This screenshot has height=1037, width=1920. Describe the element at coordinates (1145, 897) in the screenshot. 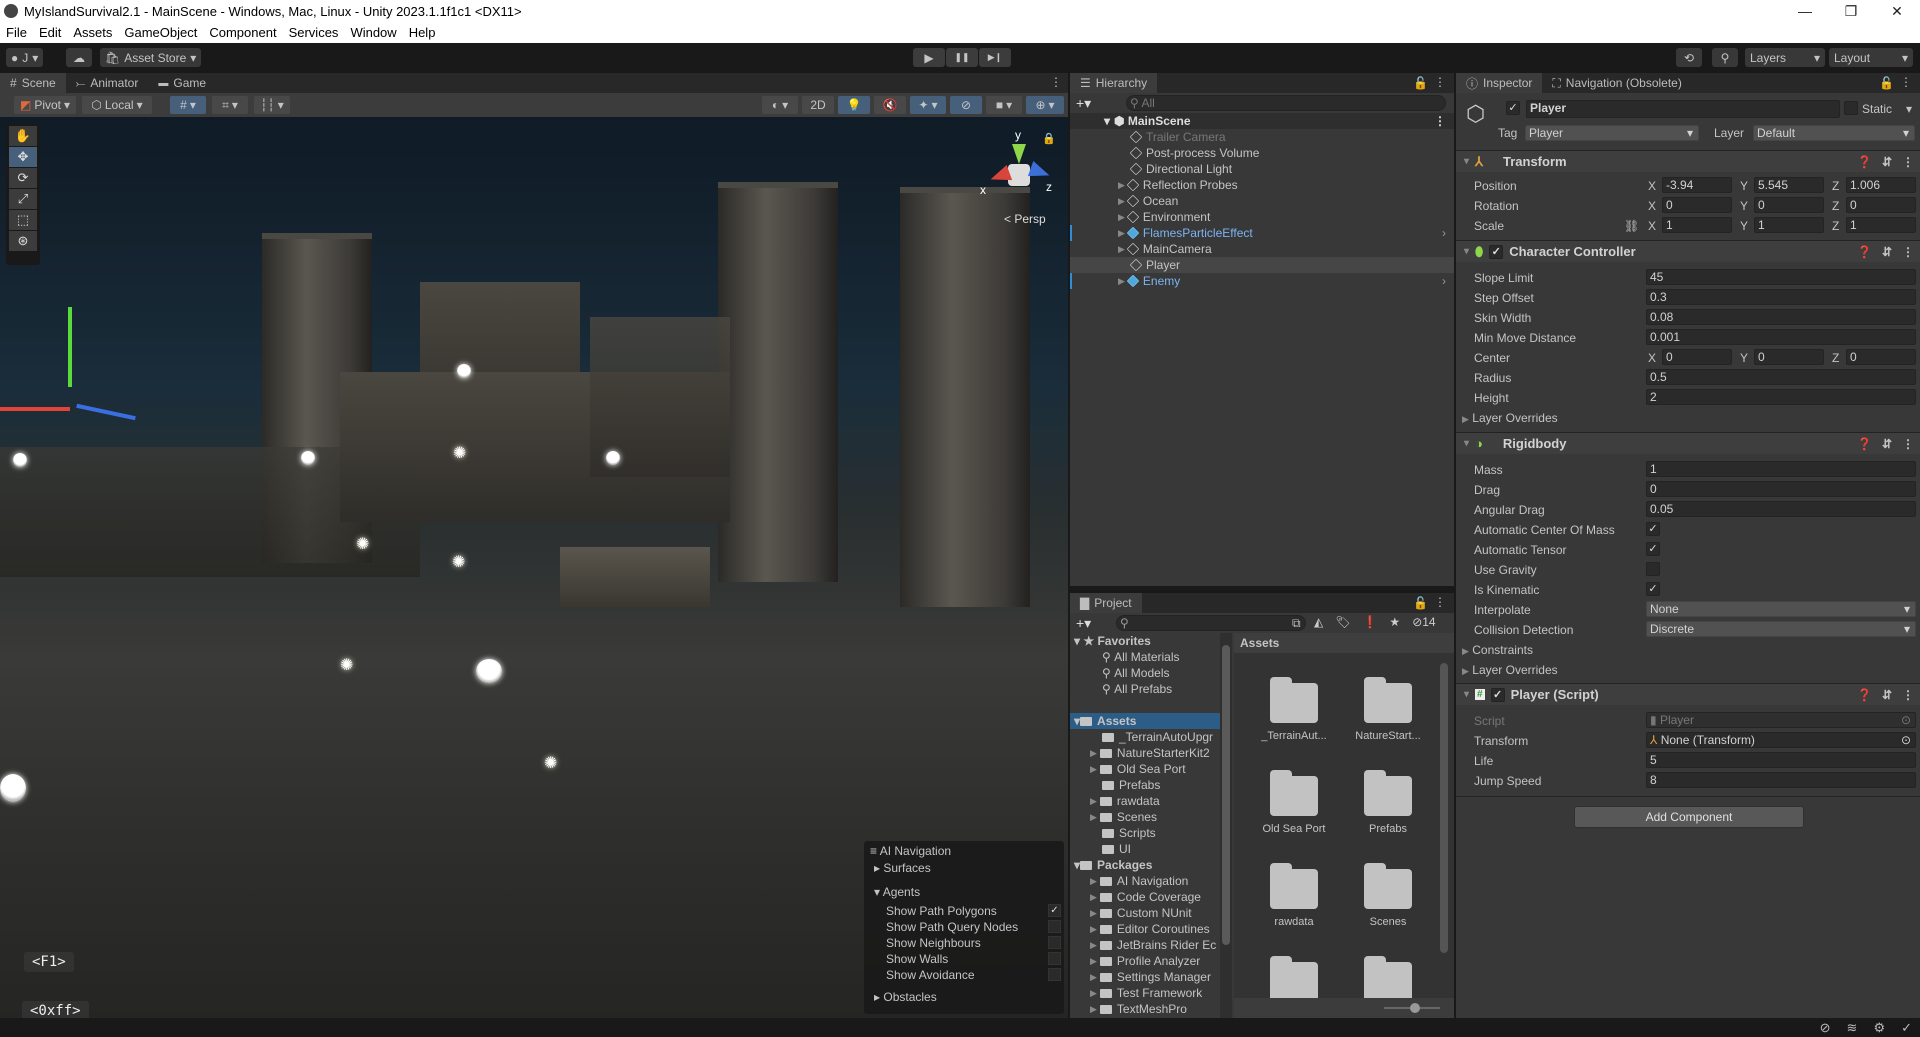

I see `package-folder: ▶ Code Coverage` at that location.